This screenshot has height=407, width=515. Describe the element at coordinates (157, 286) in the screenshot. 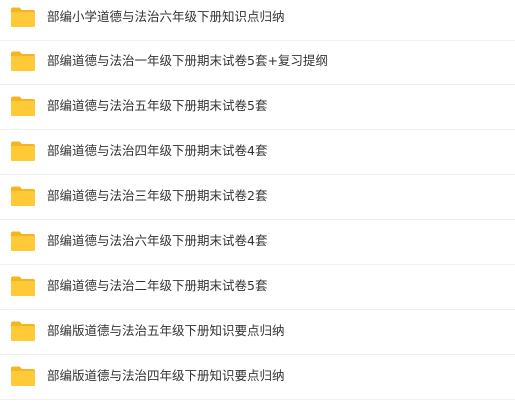

I see `folder-name: 部编道德与法治二年级下册期末试卷5套` at that location.